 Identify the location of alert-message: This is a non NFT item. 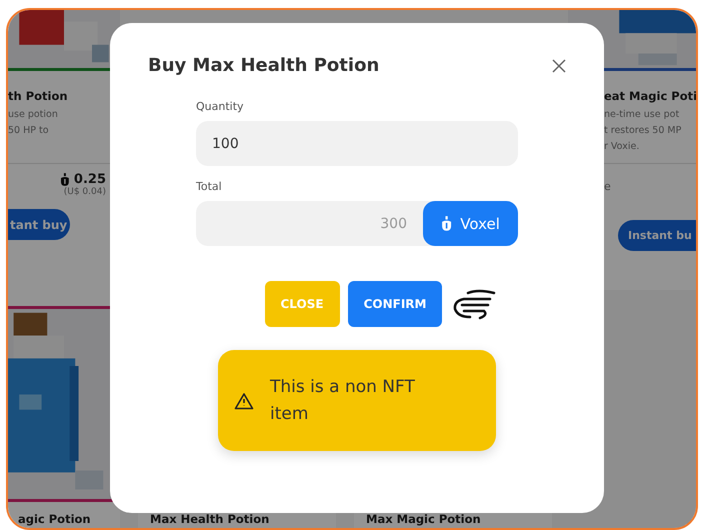
(343, 401).